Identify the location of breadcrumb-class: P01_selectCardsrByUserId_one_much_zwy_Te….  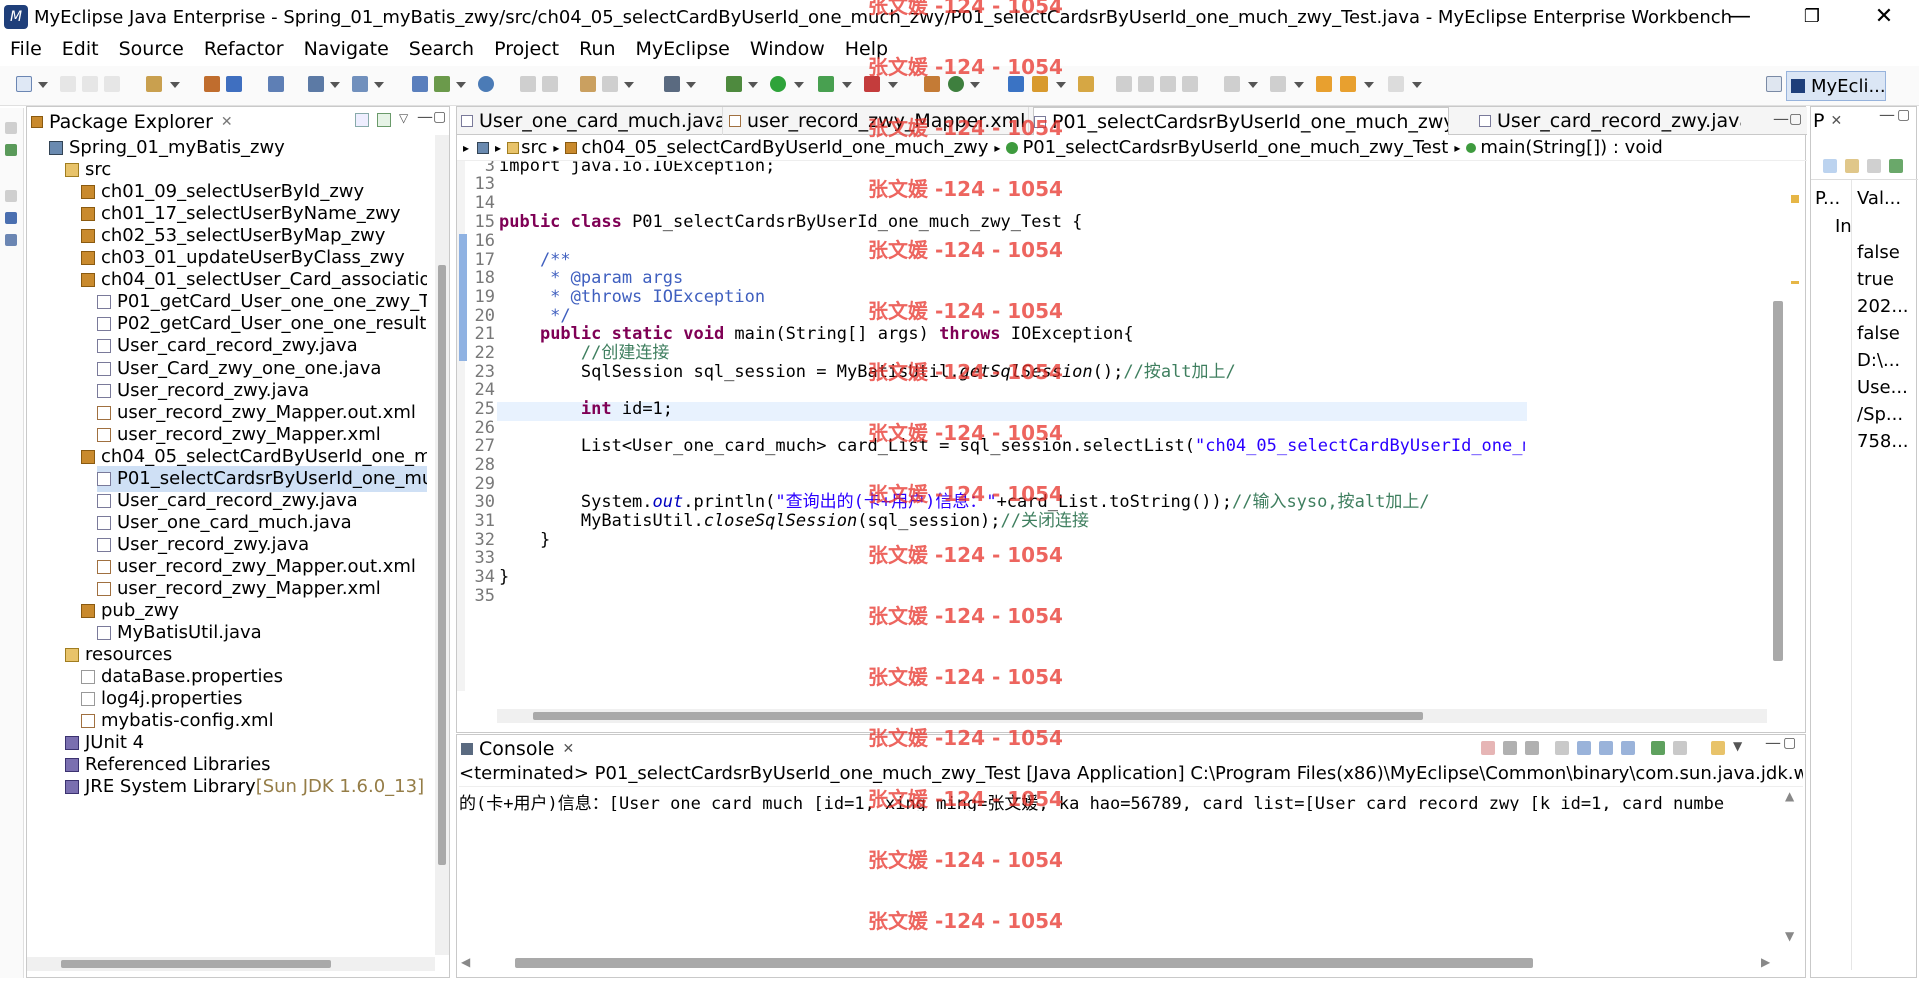
(1235, 147).